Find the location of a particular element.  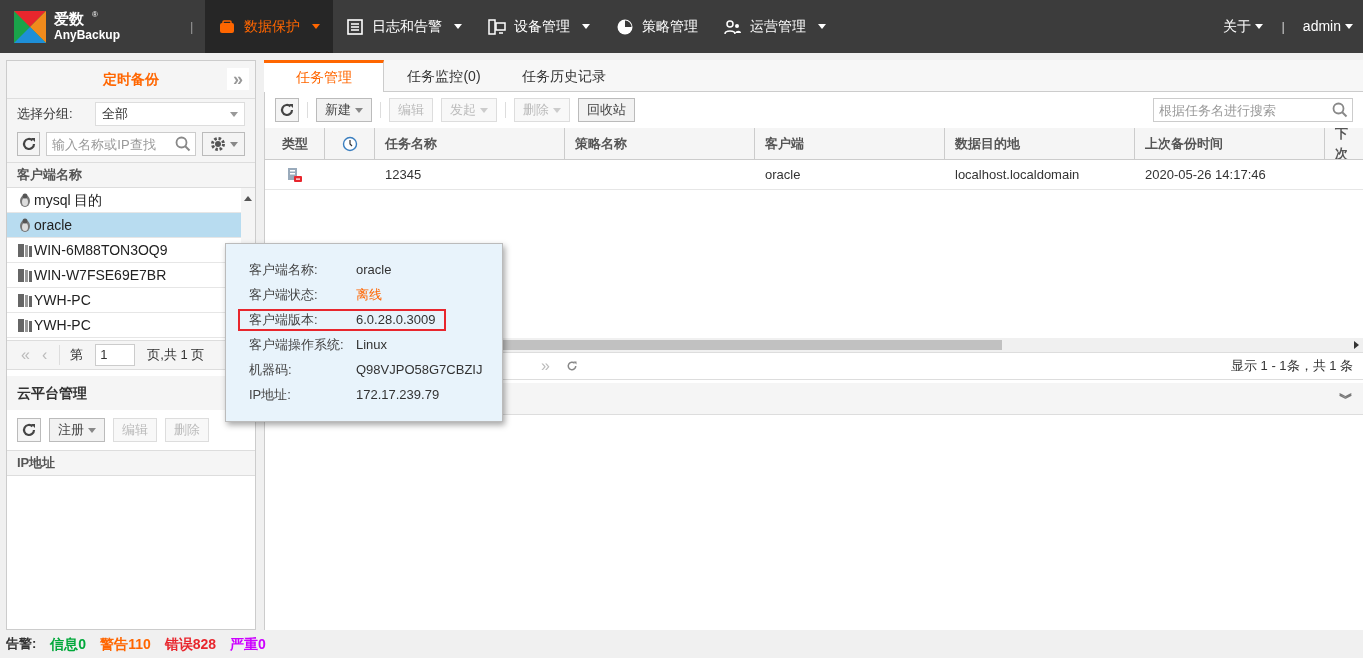

column-header: 客户端 is located at coordinates (850, 143).